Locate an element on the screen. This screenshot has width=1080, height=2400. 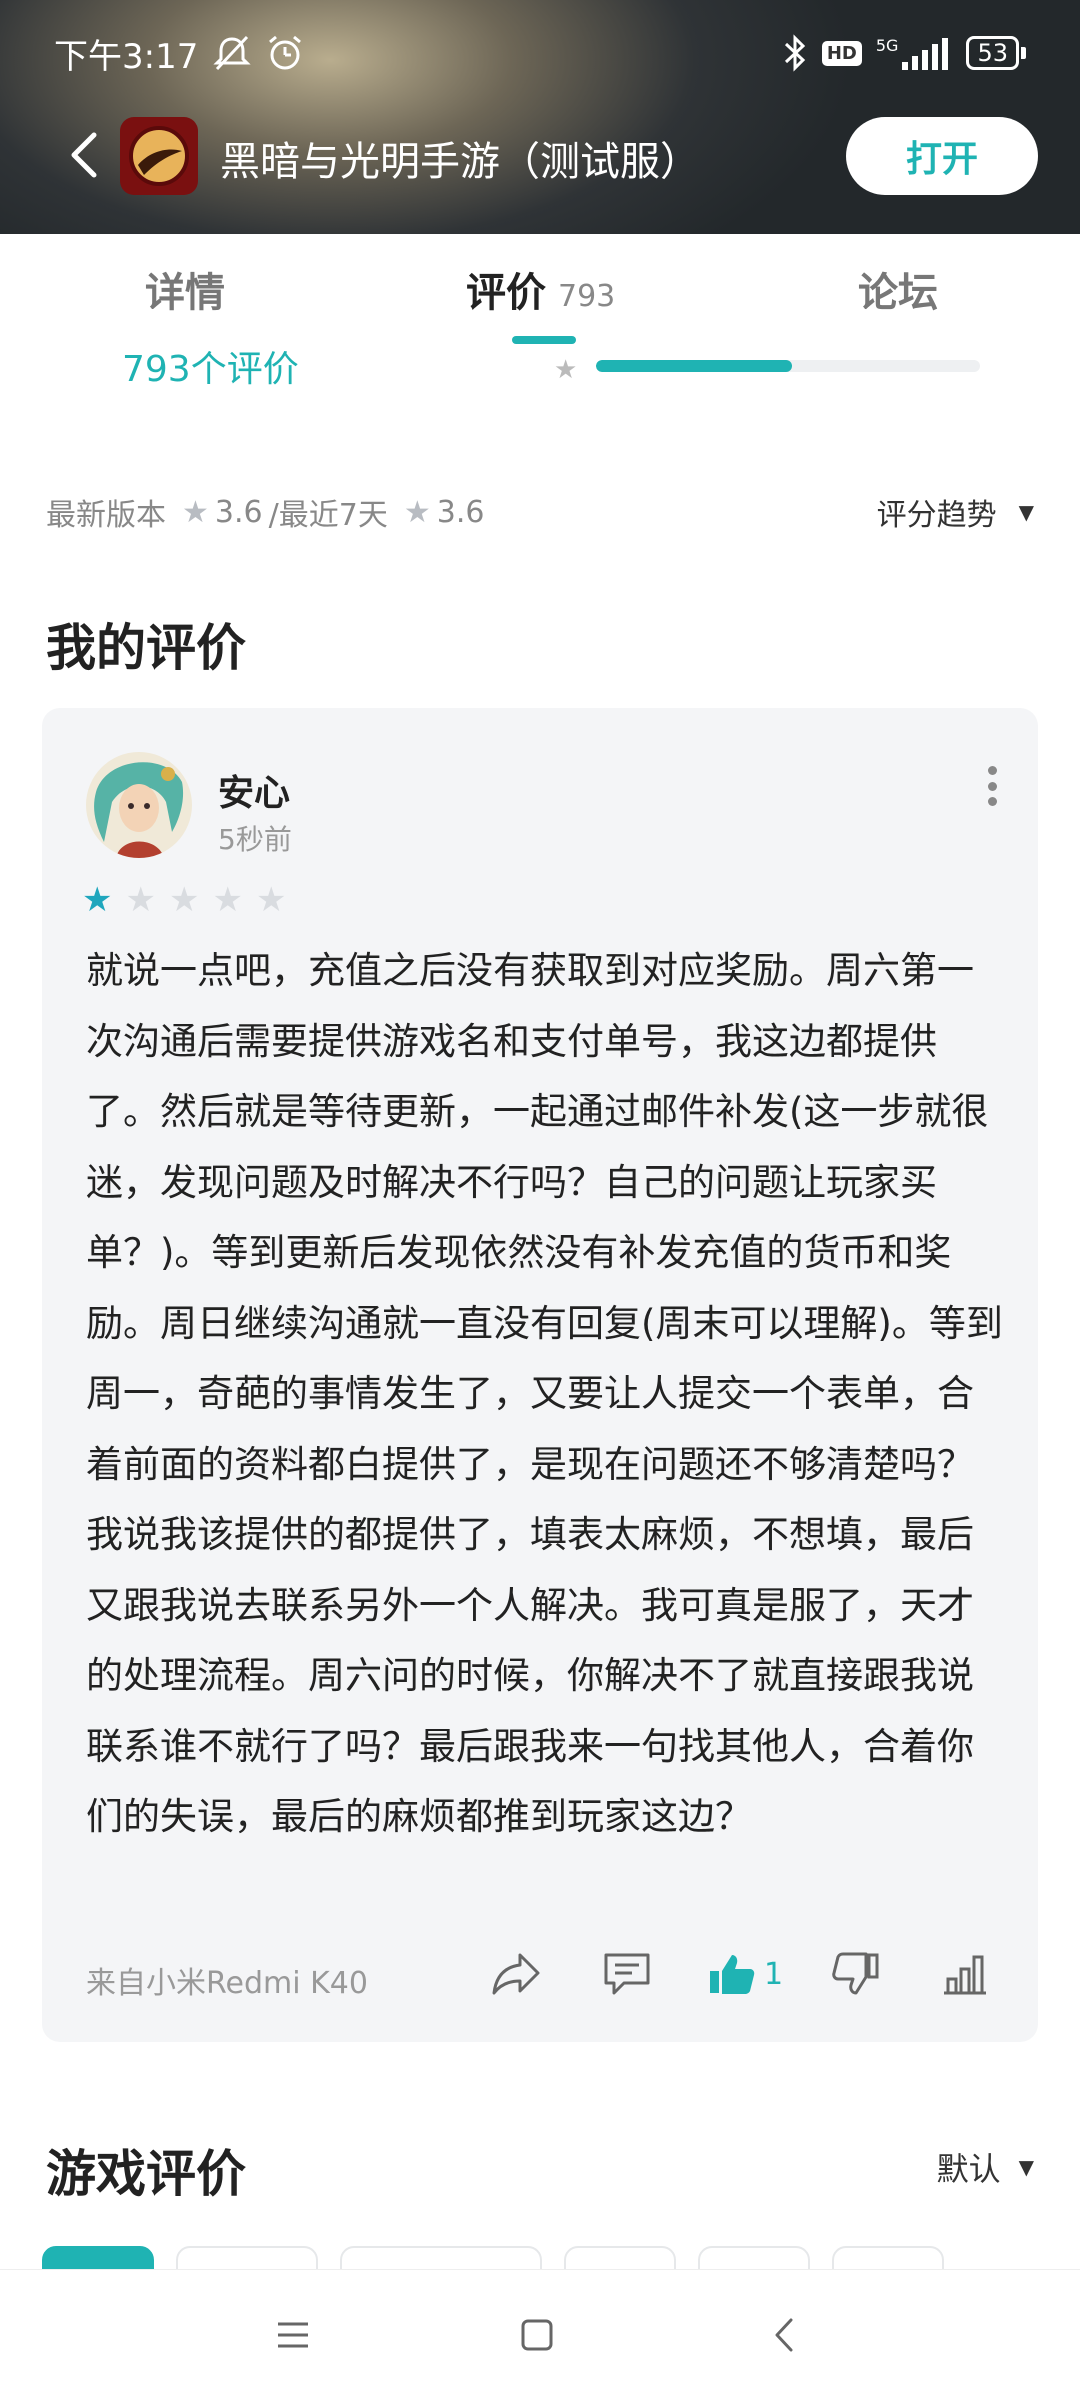
latest-version-score: 3.6 is located at coordinates (238, 512).